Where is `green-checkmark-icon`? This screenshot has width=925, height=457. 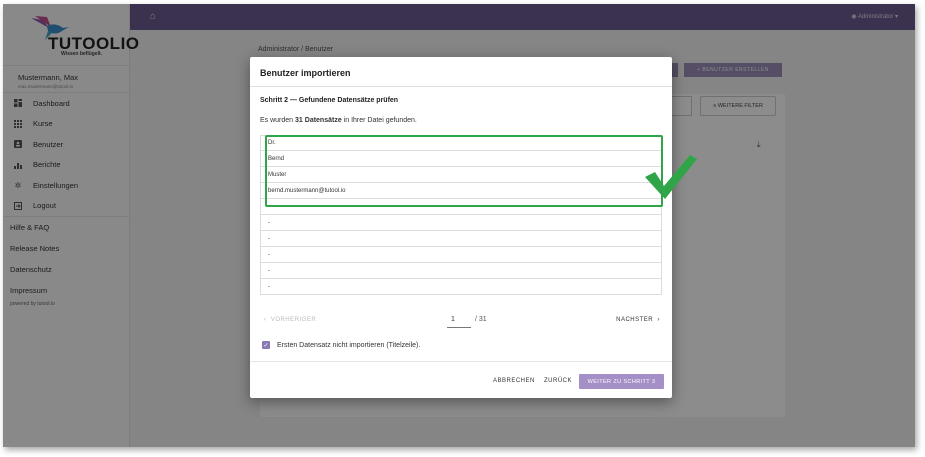 green-checkmark-icon is located at coordinates (671, 177).